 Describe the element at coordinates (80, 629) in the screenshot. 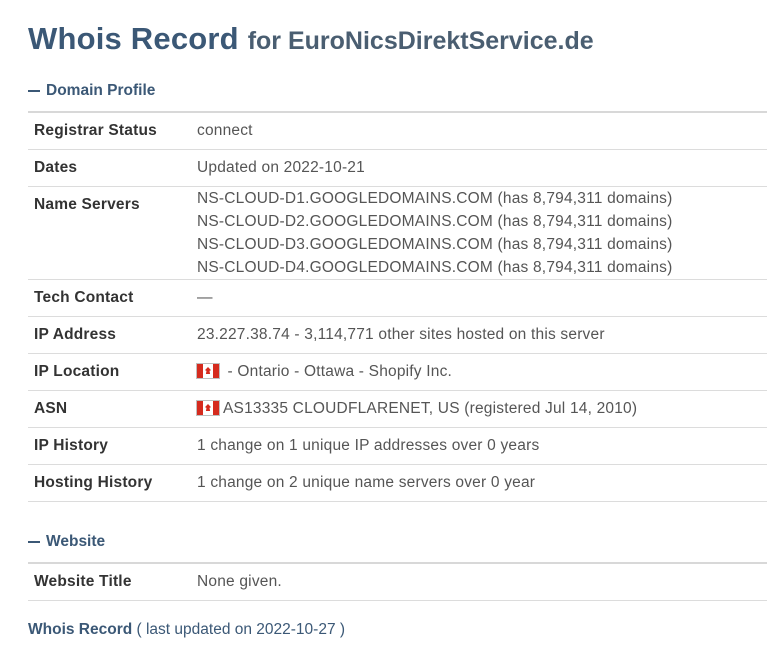

I see `whois-record-link: Whois Record` at that location.